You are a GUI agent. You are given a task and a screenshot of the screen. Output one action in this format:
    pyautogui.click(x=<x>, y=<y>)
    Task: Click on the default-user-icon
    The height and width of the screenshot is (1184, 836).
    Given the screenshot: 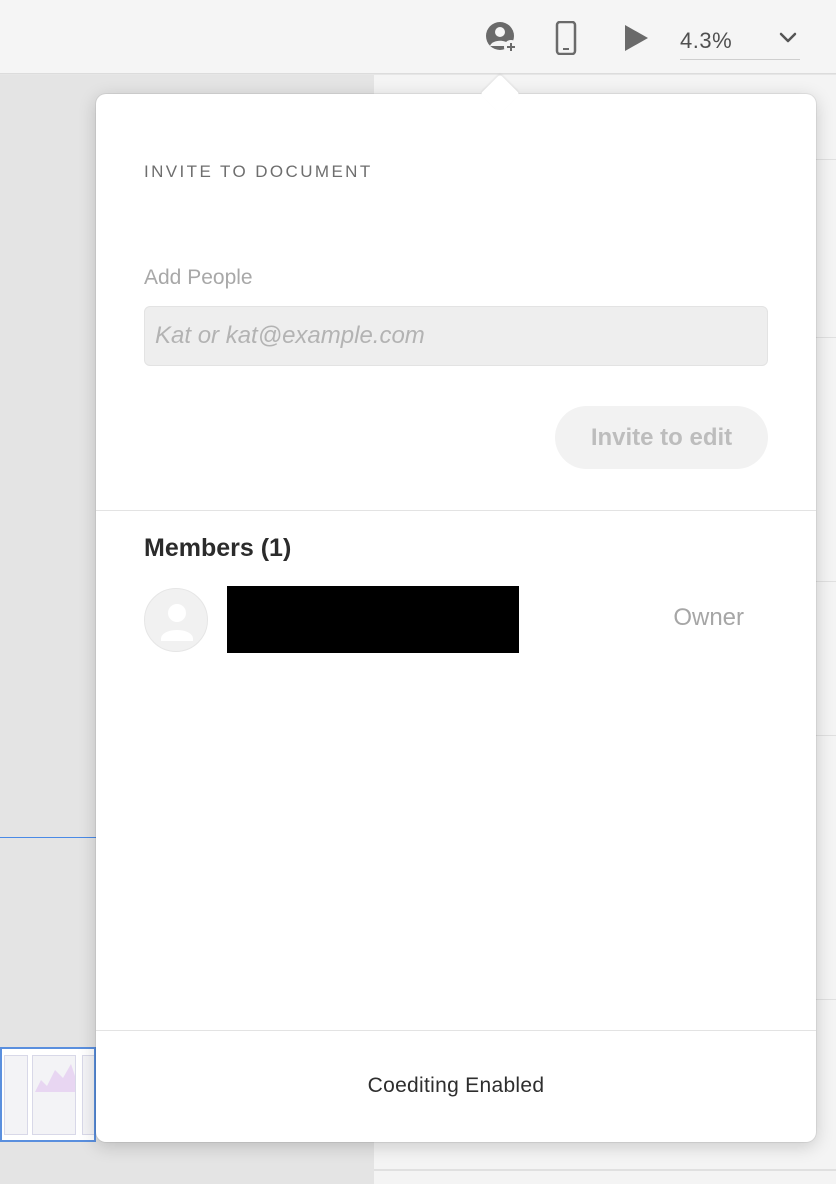 What is the action you would take?
    pyautogui.click(x=177, y=622)
    